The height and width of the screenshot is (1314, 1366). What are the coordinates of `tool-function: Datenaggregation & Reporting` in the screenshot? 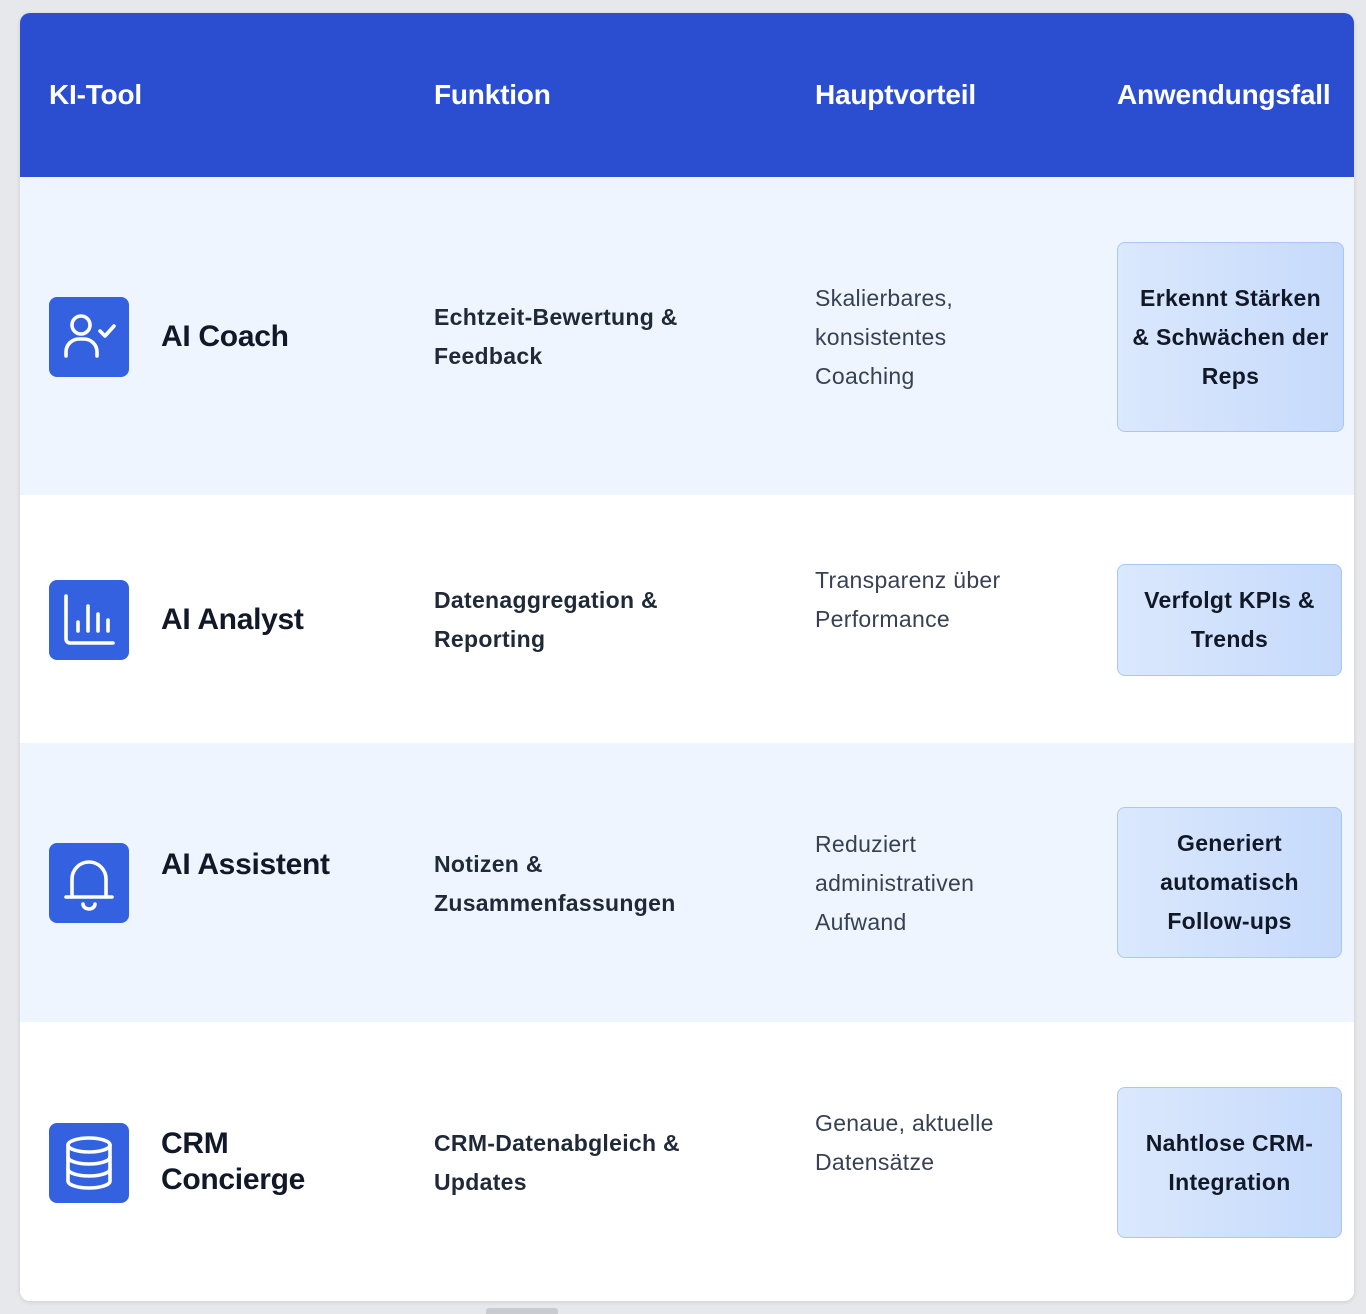 It's located at (546, 619).